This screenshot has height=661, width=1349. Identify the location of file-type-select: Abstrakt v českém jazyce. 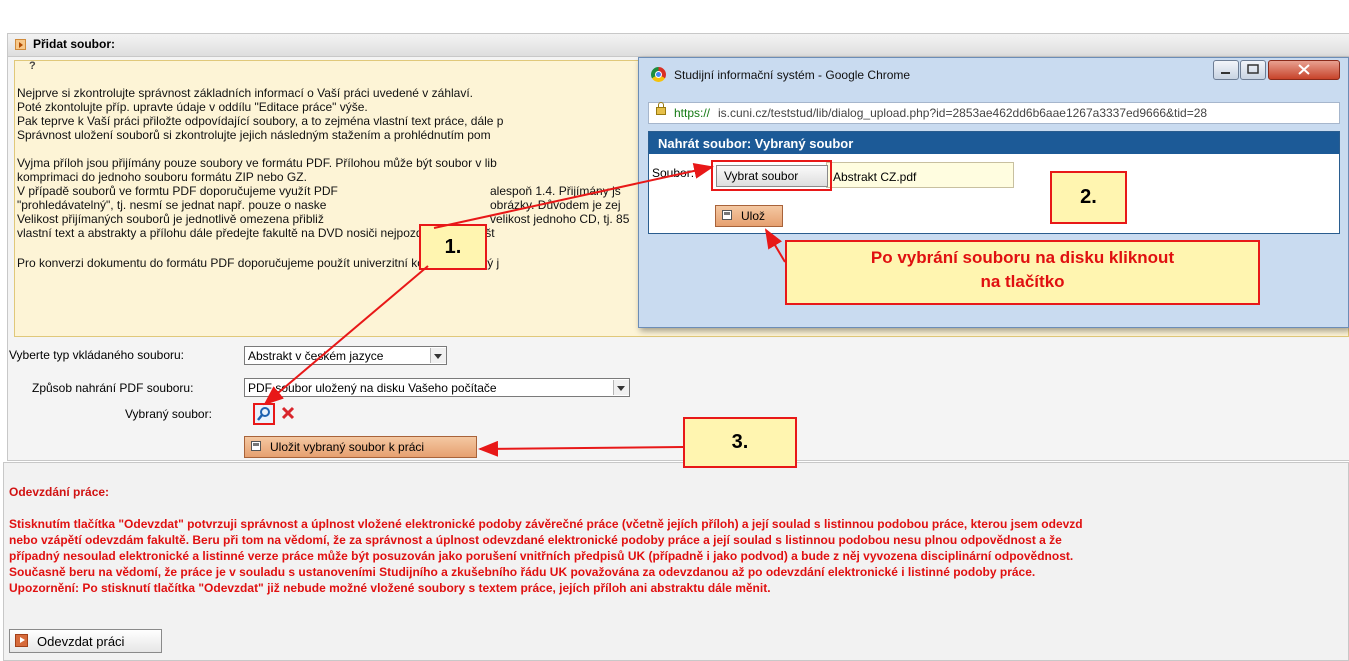
(345, 355).